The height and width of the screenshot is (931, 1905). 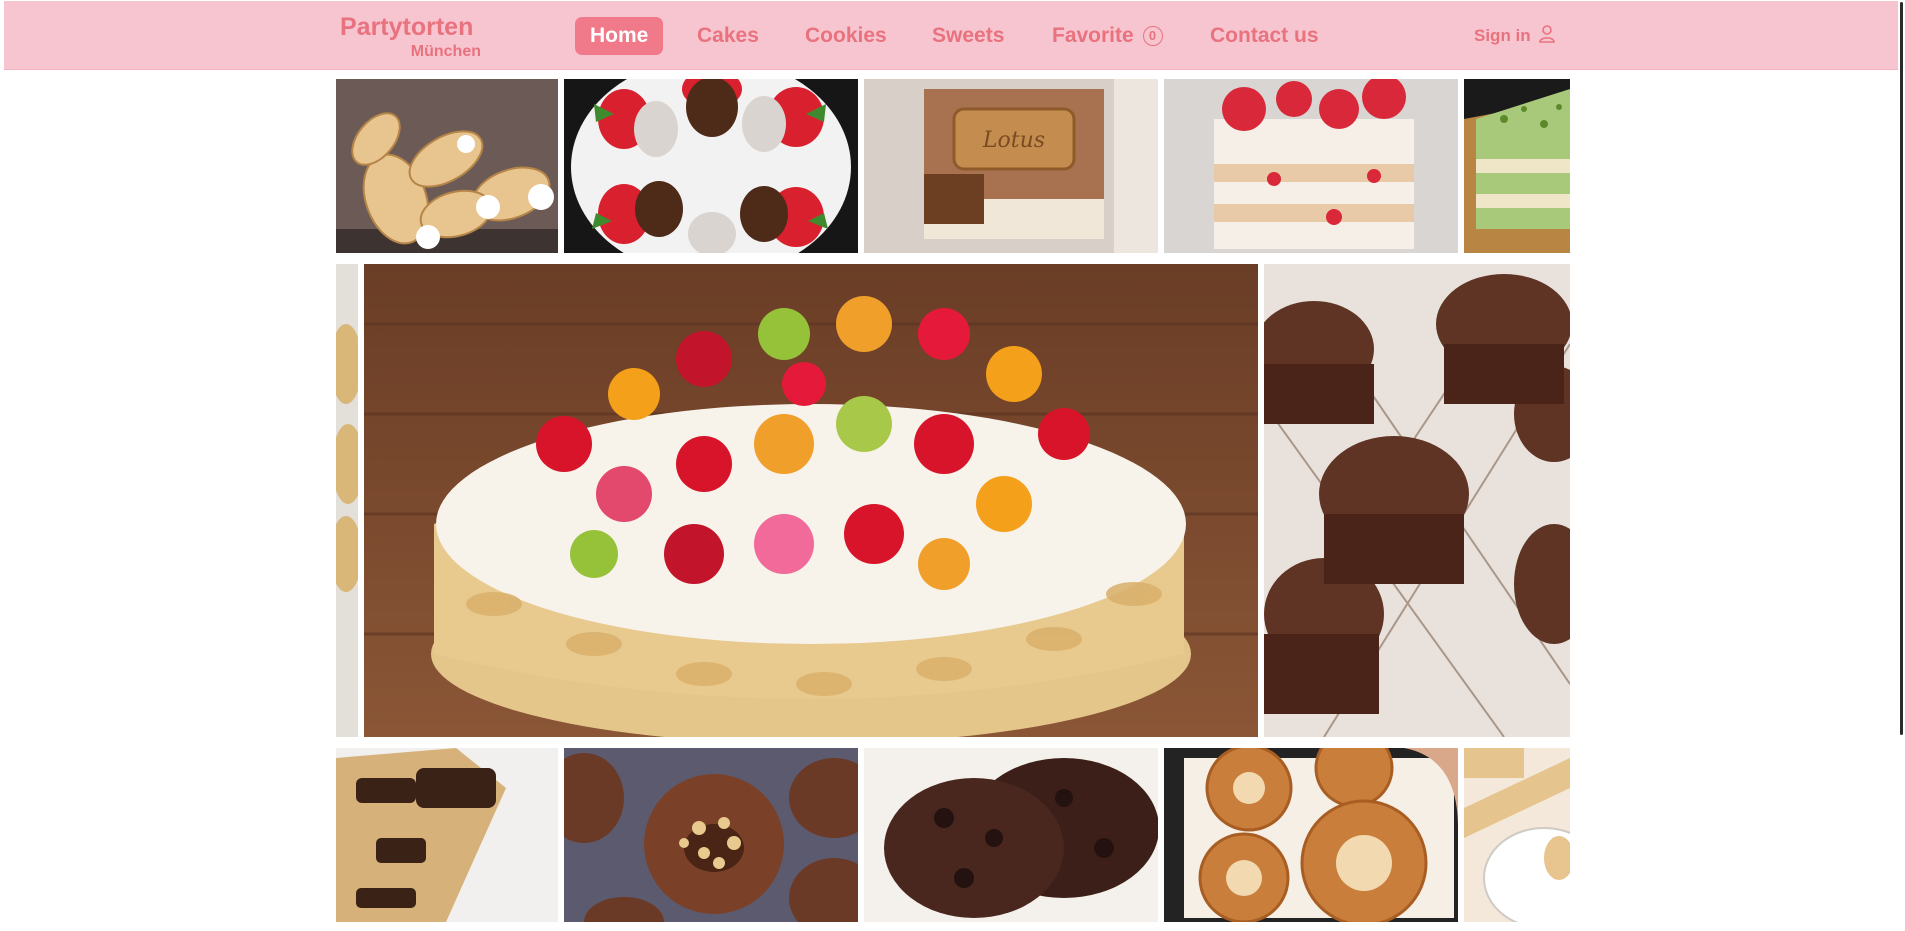 What do you see at coordinates (1517, 166) in the screenshot?
I see `matcha-cake-photo` at bounding box center [1517, 166].